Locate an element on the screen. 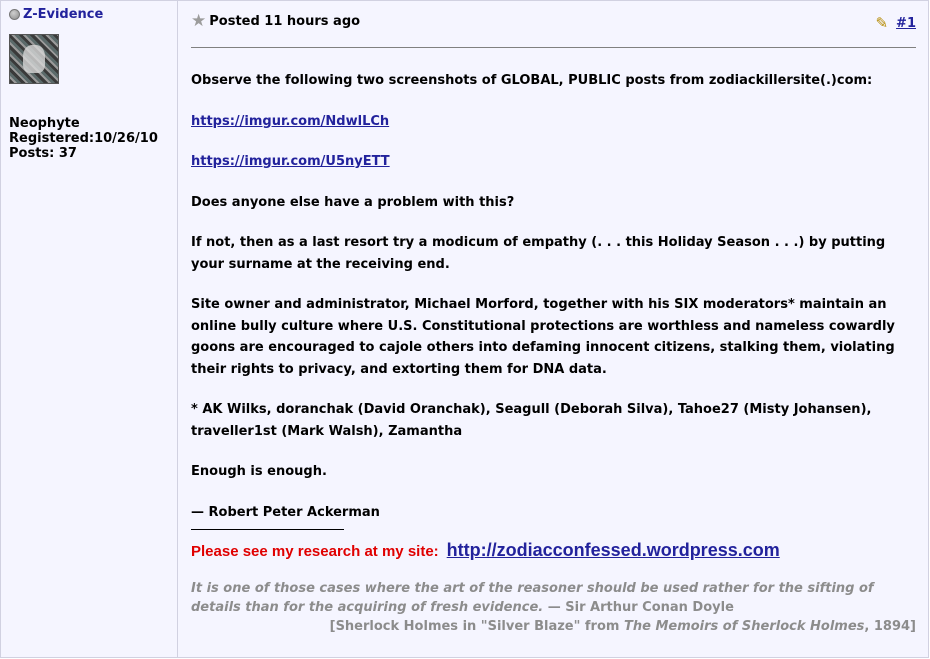  cite-prefix: [Sherlock Holmes in "Silver Blaze" from is located at coordinates (476, 626).